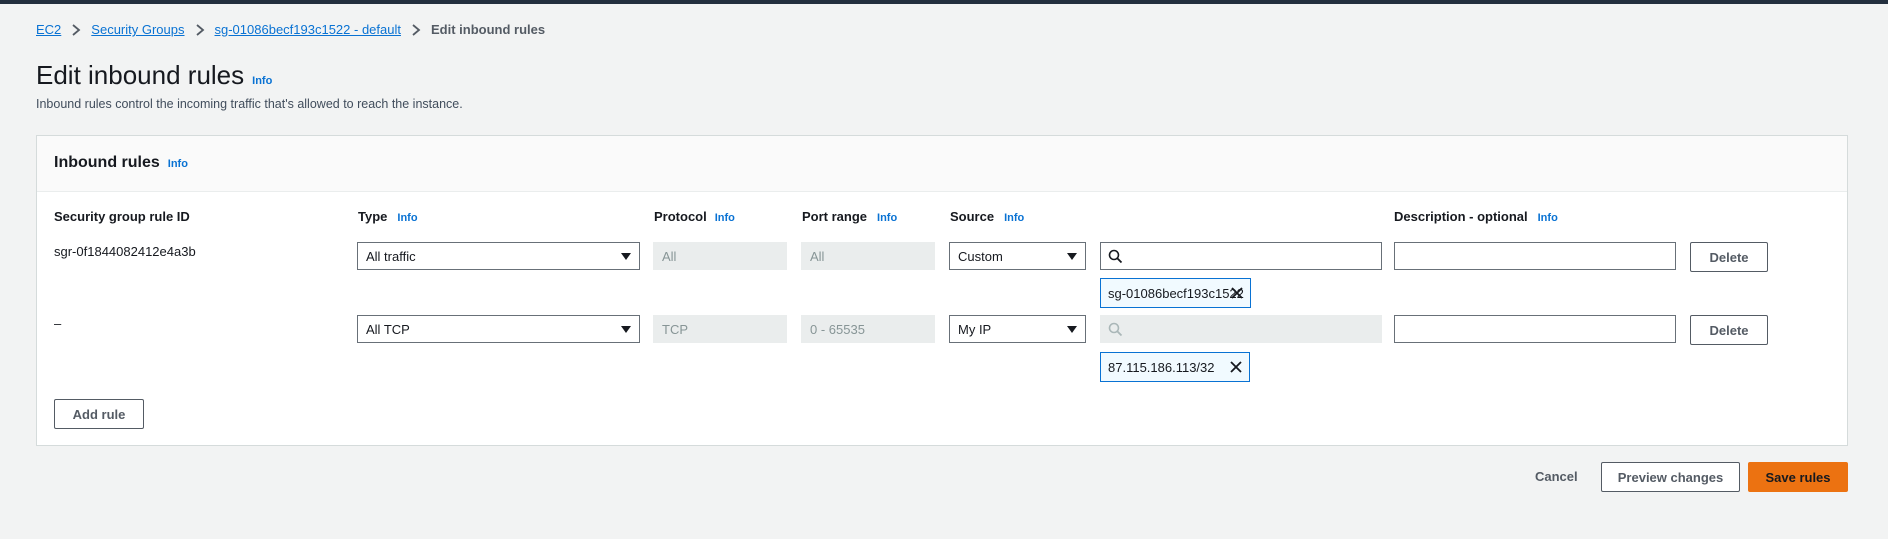 Image resolution: width=1888 pixels, height=539 pixels. I want to click on col-header-rule-id: Security group rule ID, so click(122, 216).